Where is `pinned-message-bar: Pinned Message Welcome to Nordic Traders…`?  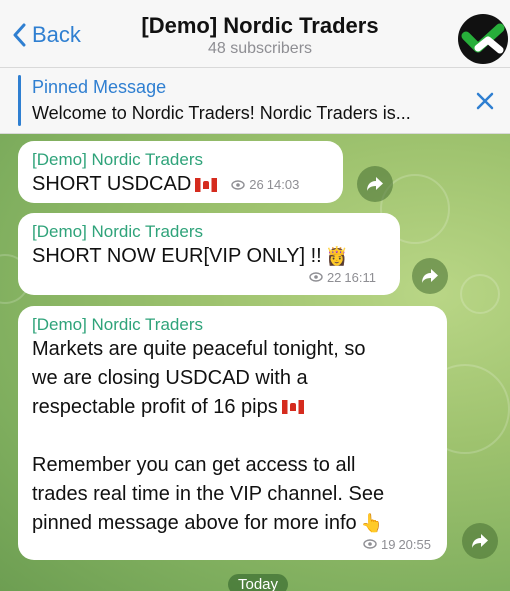 pinned-message-bar: Pinned Message Welcome to Nordic Traders… is located at coordinates (255, 101).